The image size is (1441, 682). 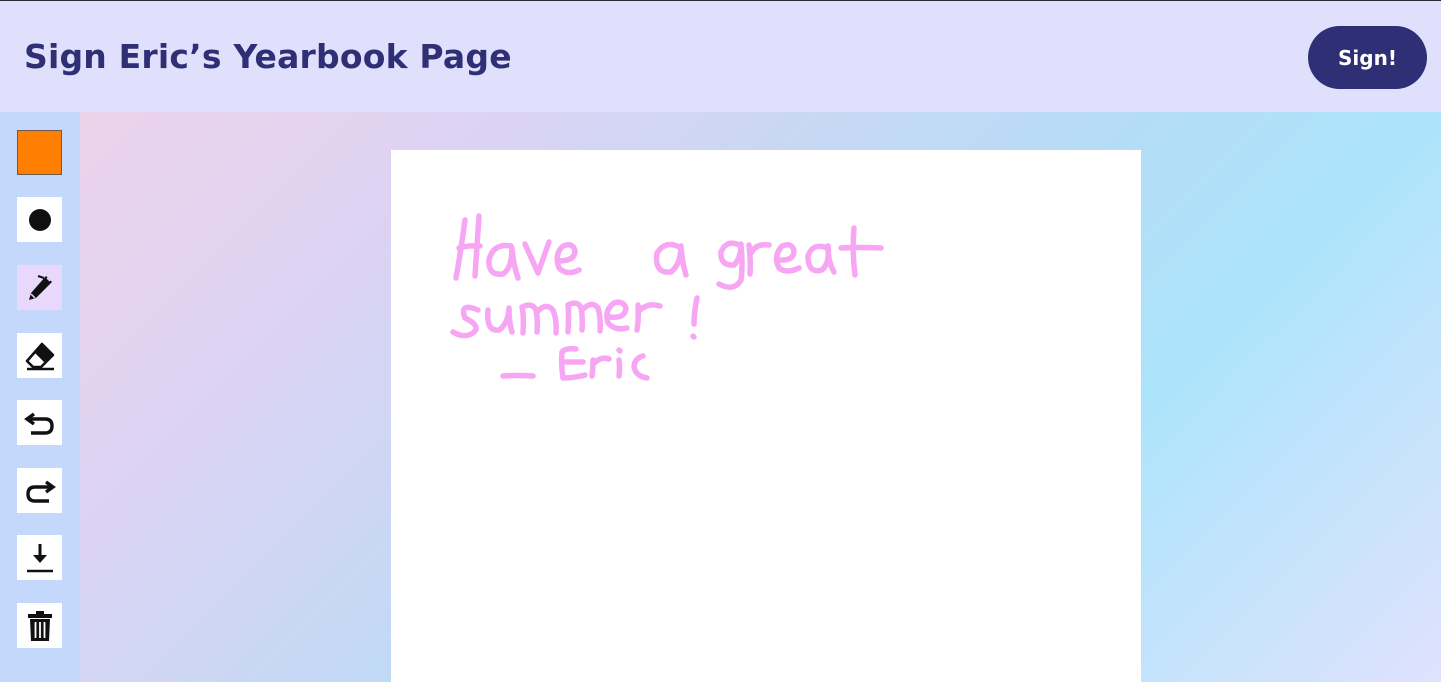 I want to click on redo-icon, so click(x=40, y=491).